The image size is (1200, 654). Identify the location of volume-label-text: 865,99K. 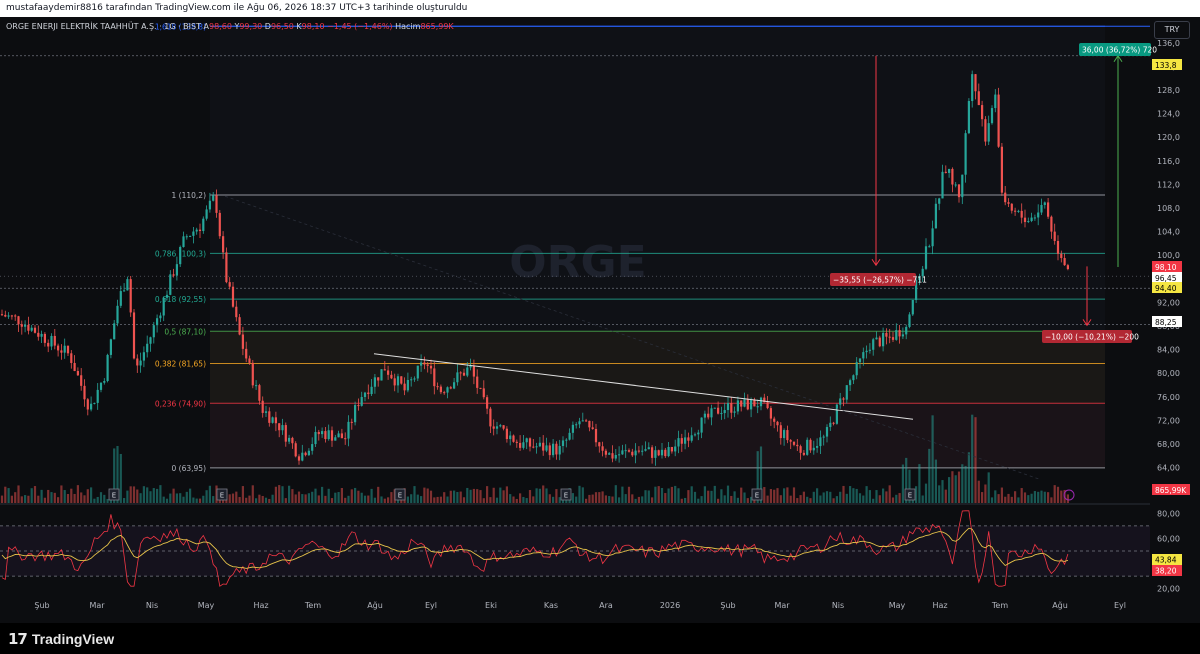
(1171, 490).